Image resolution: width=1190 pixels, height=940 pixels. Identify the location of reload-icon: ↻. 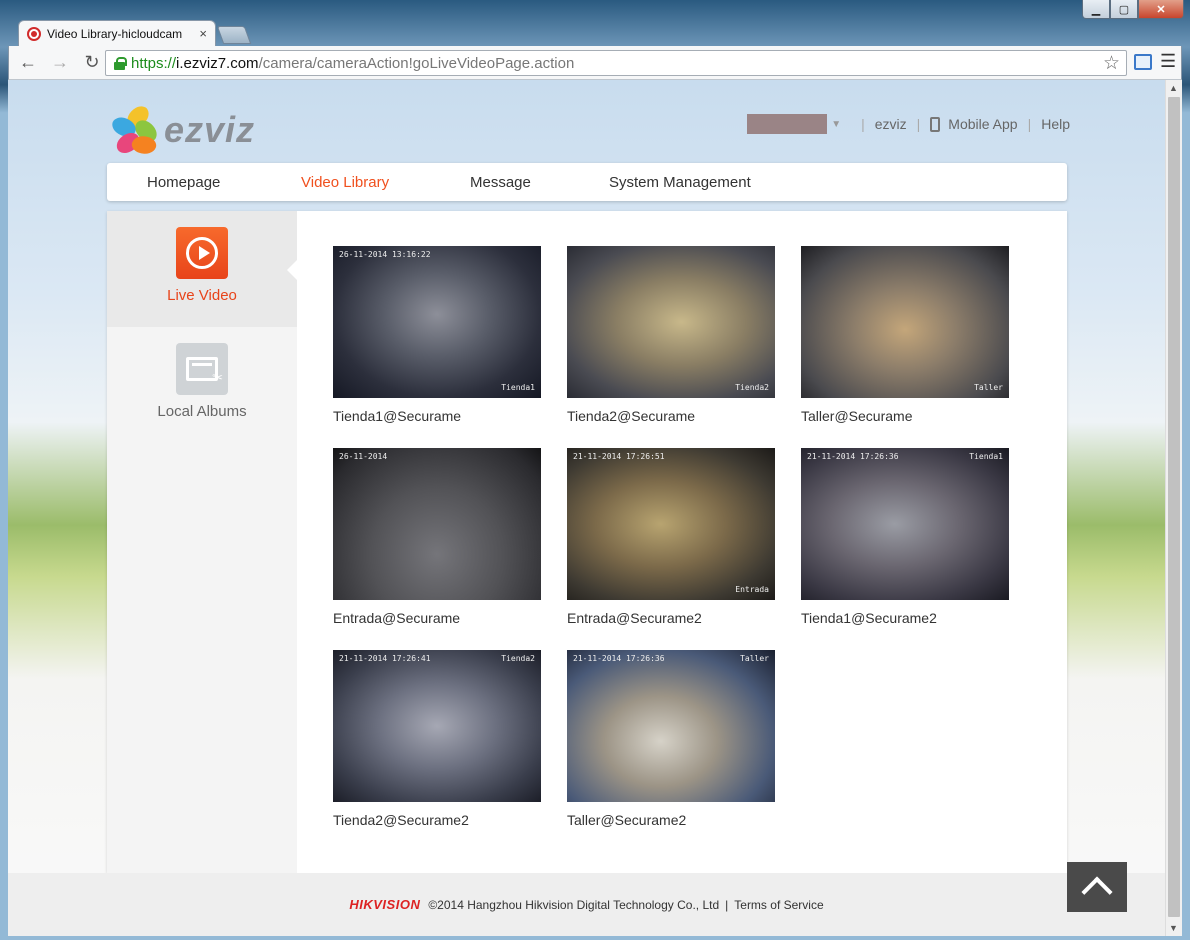
(92, 63).